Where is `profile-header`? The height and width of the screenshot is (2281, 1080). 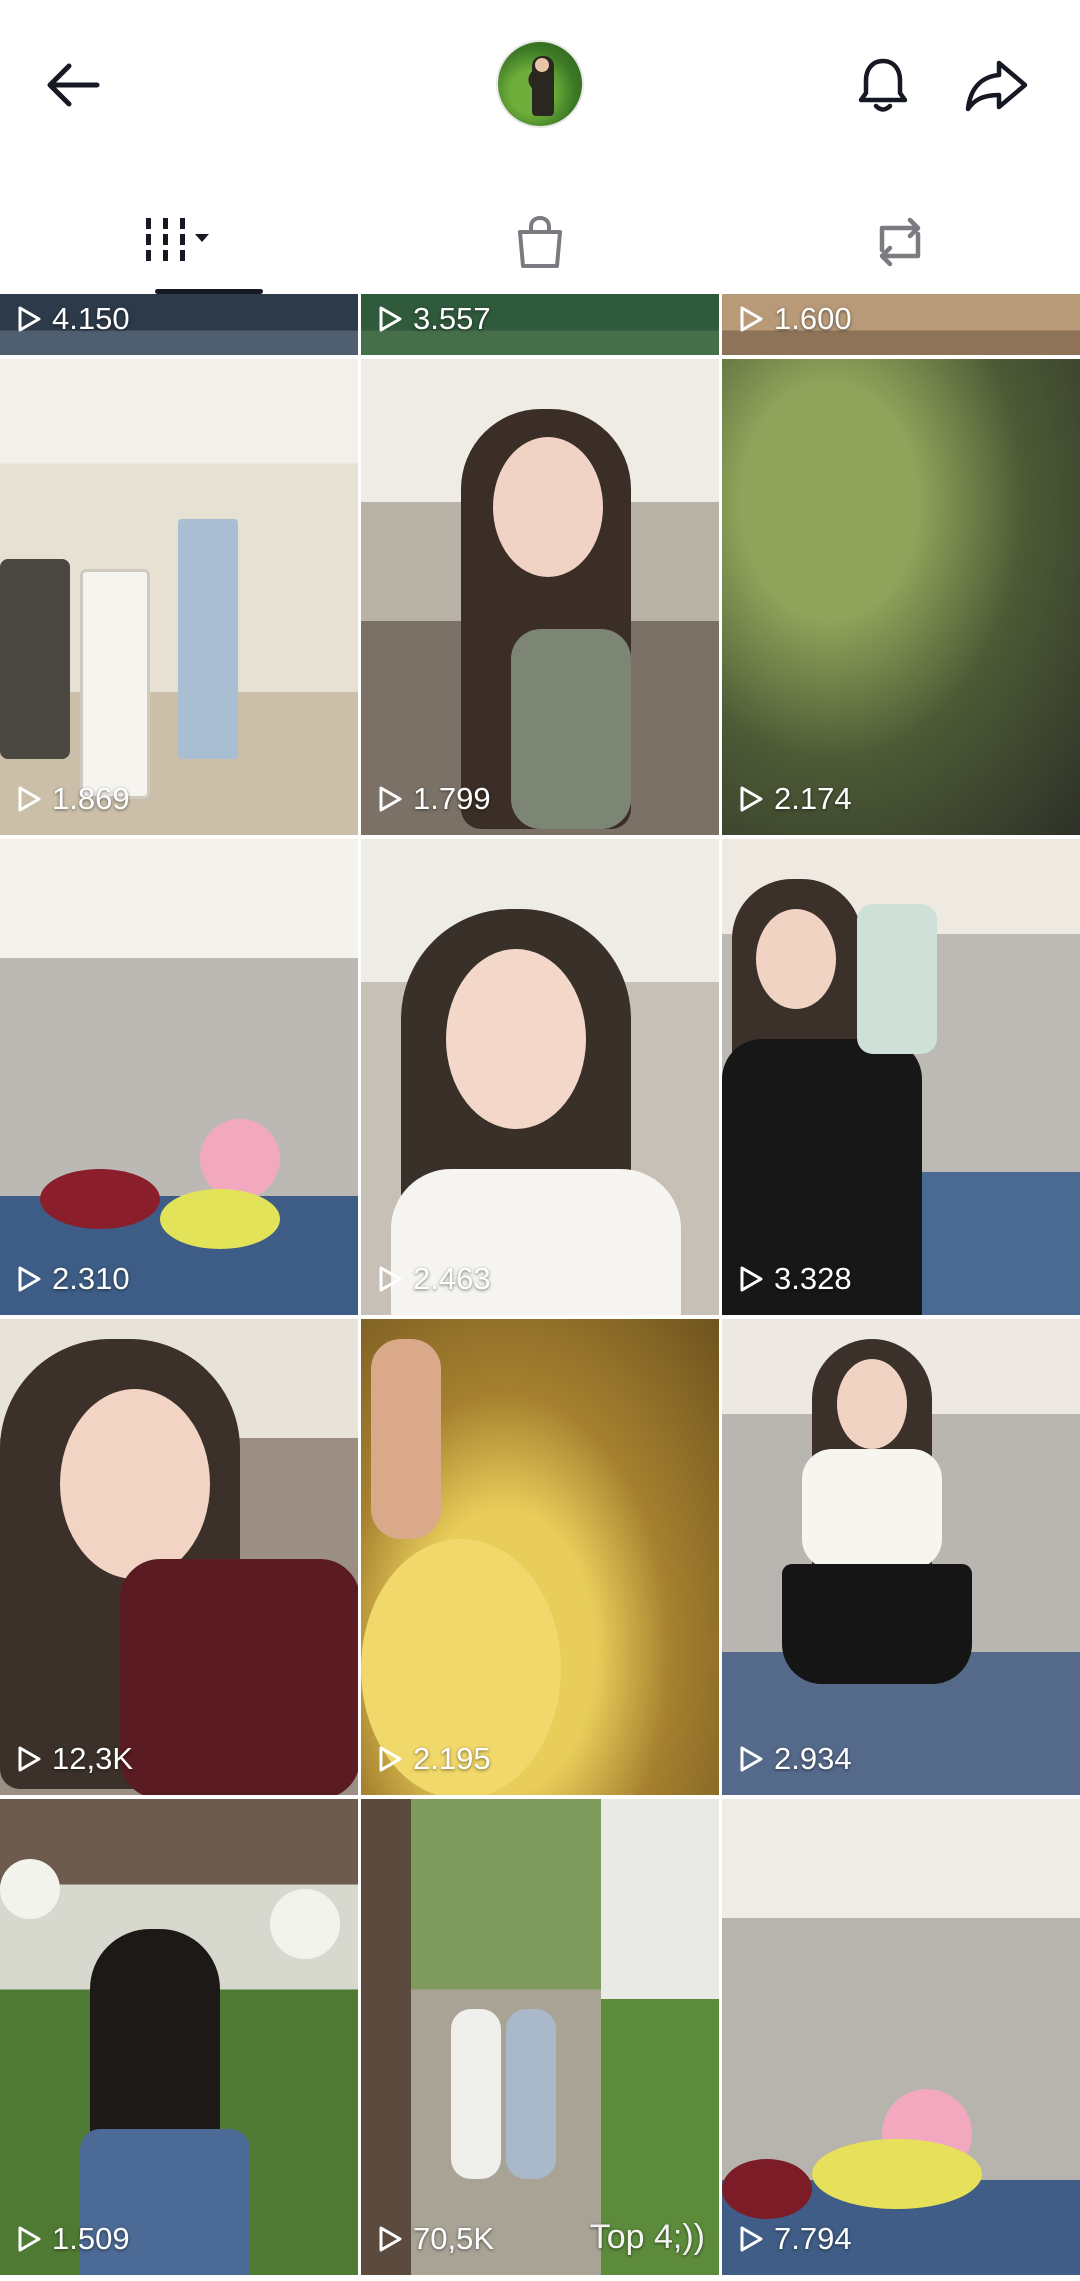
profile-header is located at coordinates (540, 85).